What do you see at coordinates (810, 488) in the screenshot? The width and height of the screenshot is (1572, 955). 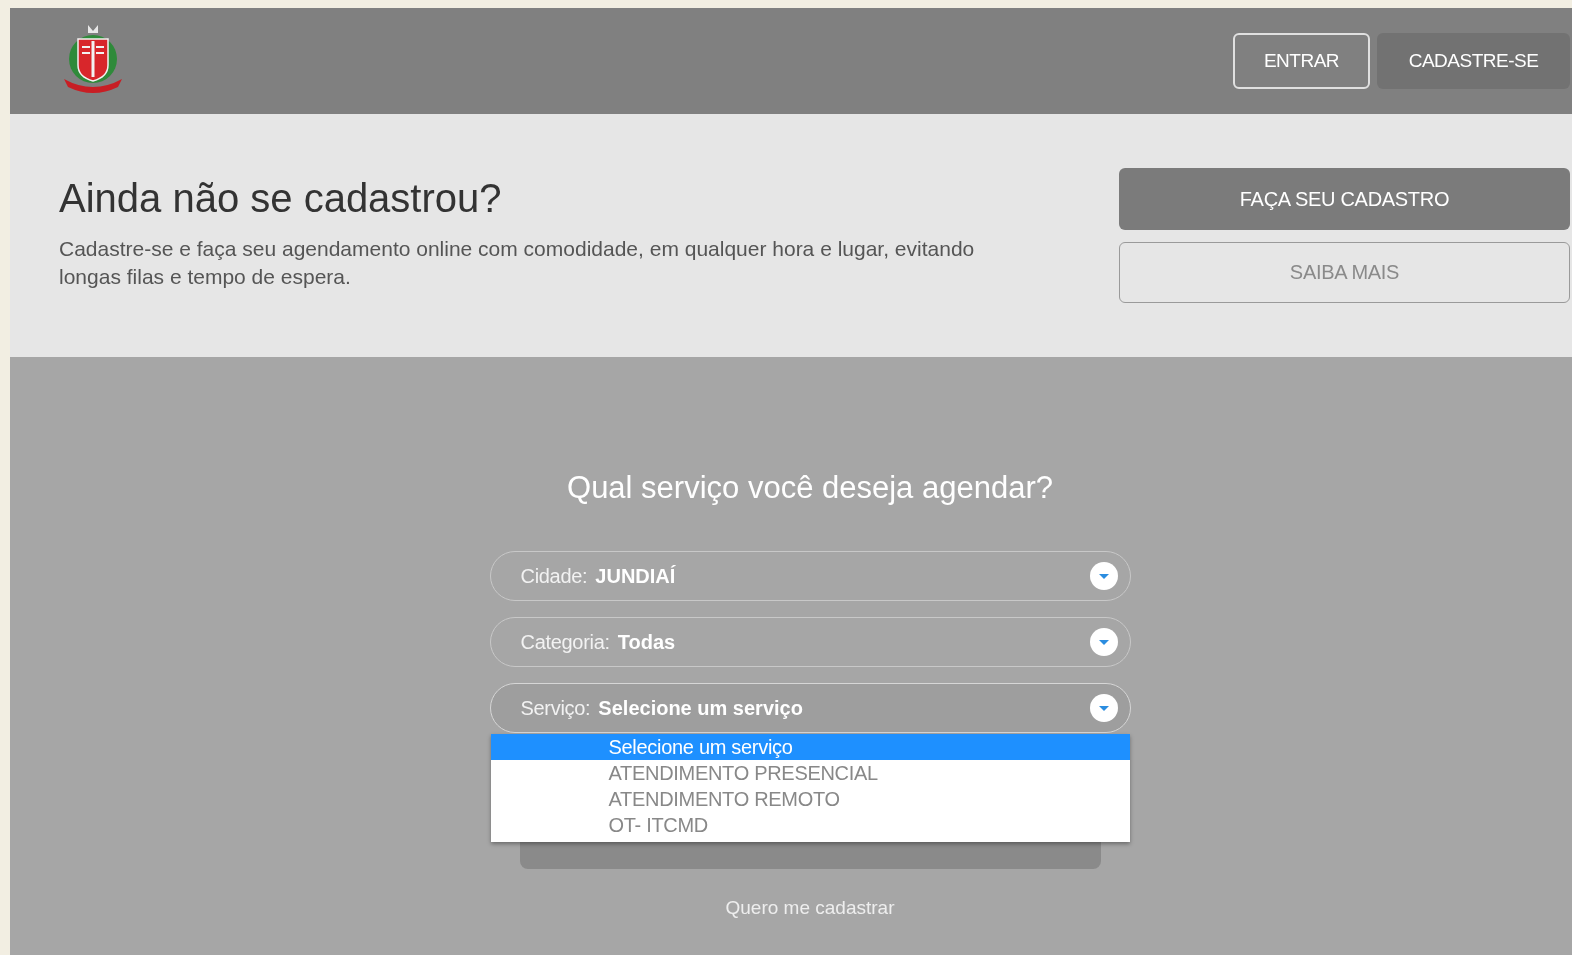 I see `form-title: Qual serviço você deseja agendar?` at bounding box center [810, 488].